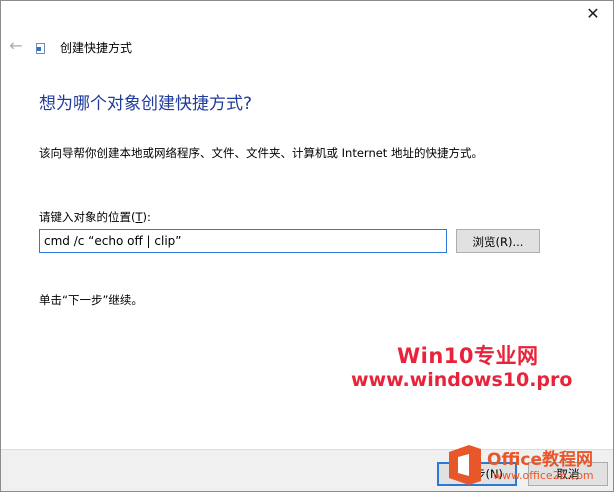 Image resolution: width=614 pixels, height=492 pixels. I want to click on office-tutorial-logo: Office教程网 www.office26.com, so click(529, 465).